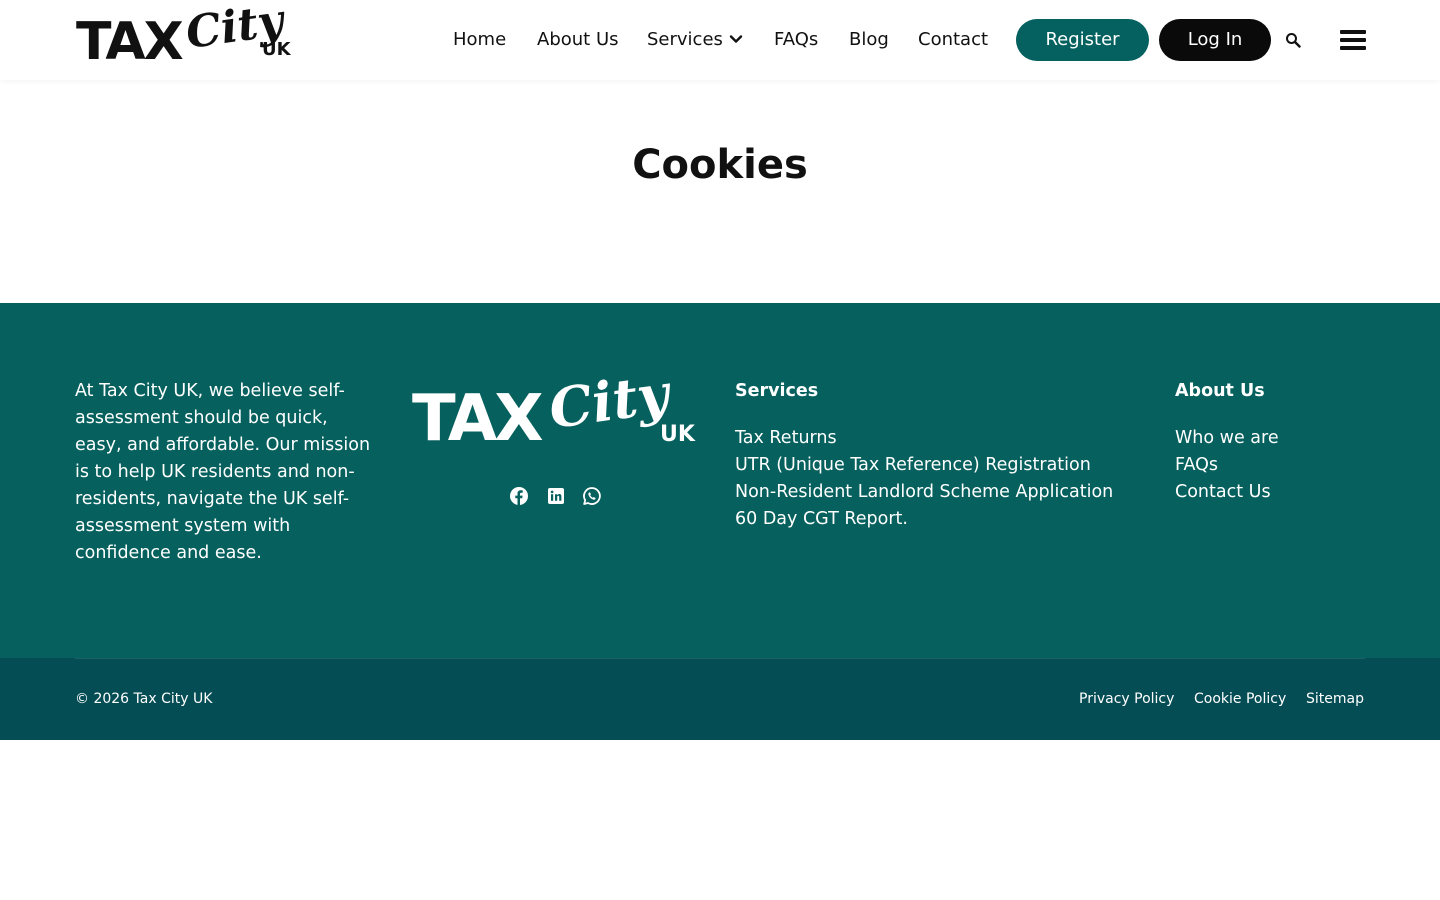 The height and width of the screenshot is (900, 1440). I want to click on footer-logo-text-main: TAX, so click(478, 419).